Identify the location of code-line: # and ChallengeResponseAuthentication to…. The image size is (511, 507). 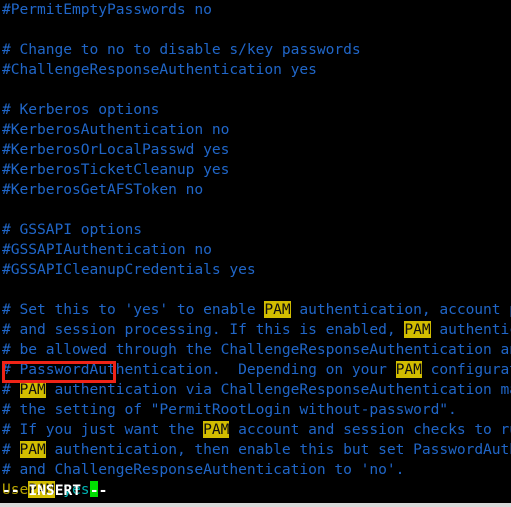
(255, 470).